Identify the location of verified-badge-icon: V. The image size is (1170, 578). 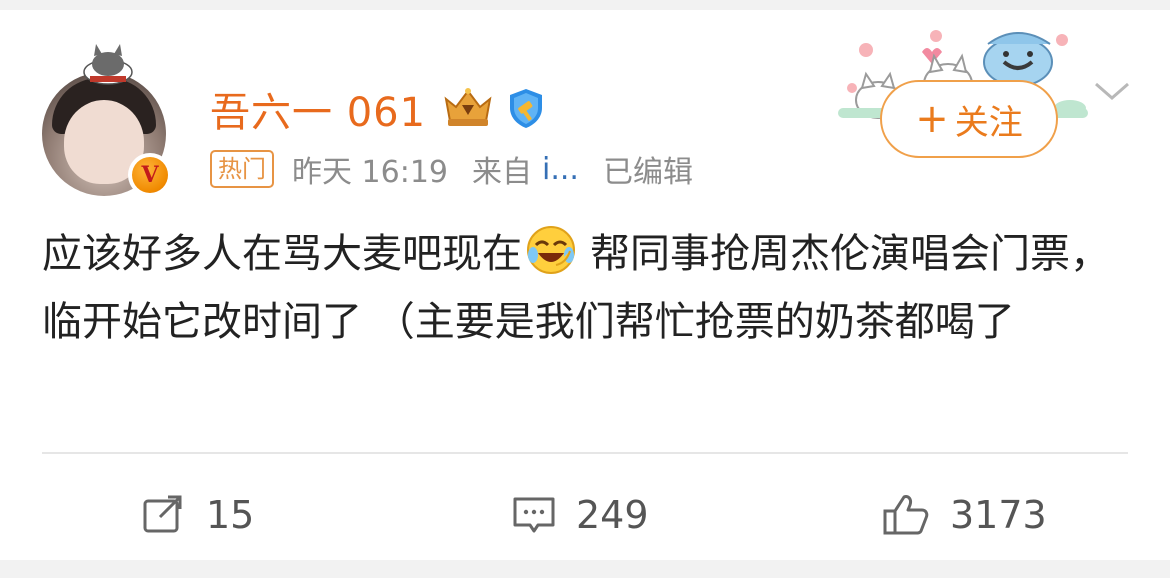
(150, 175).